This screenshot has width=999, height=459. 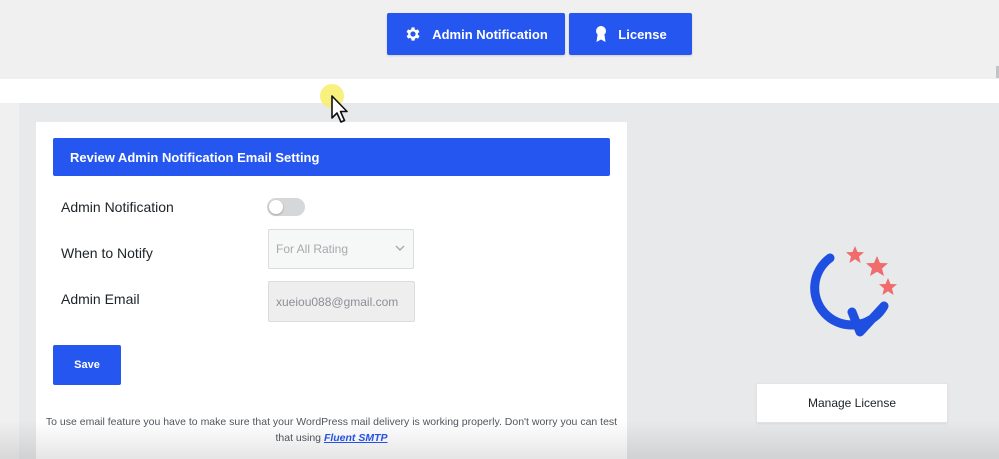 I want to click on panel-header: Review Admin Notification Email Setting, so click(x=331, y=157).